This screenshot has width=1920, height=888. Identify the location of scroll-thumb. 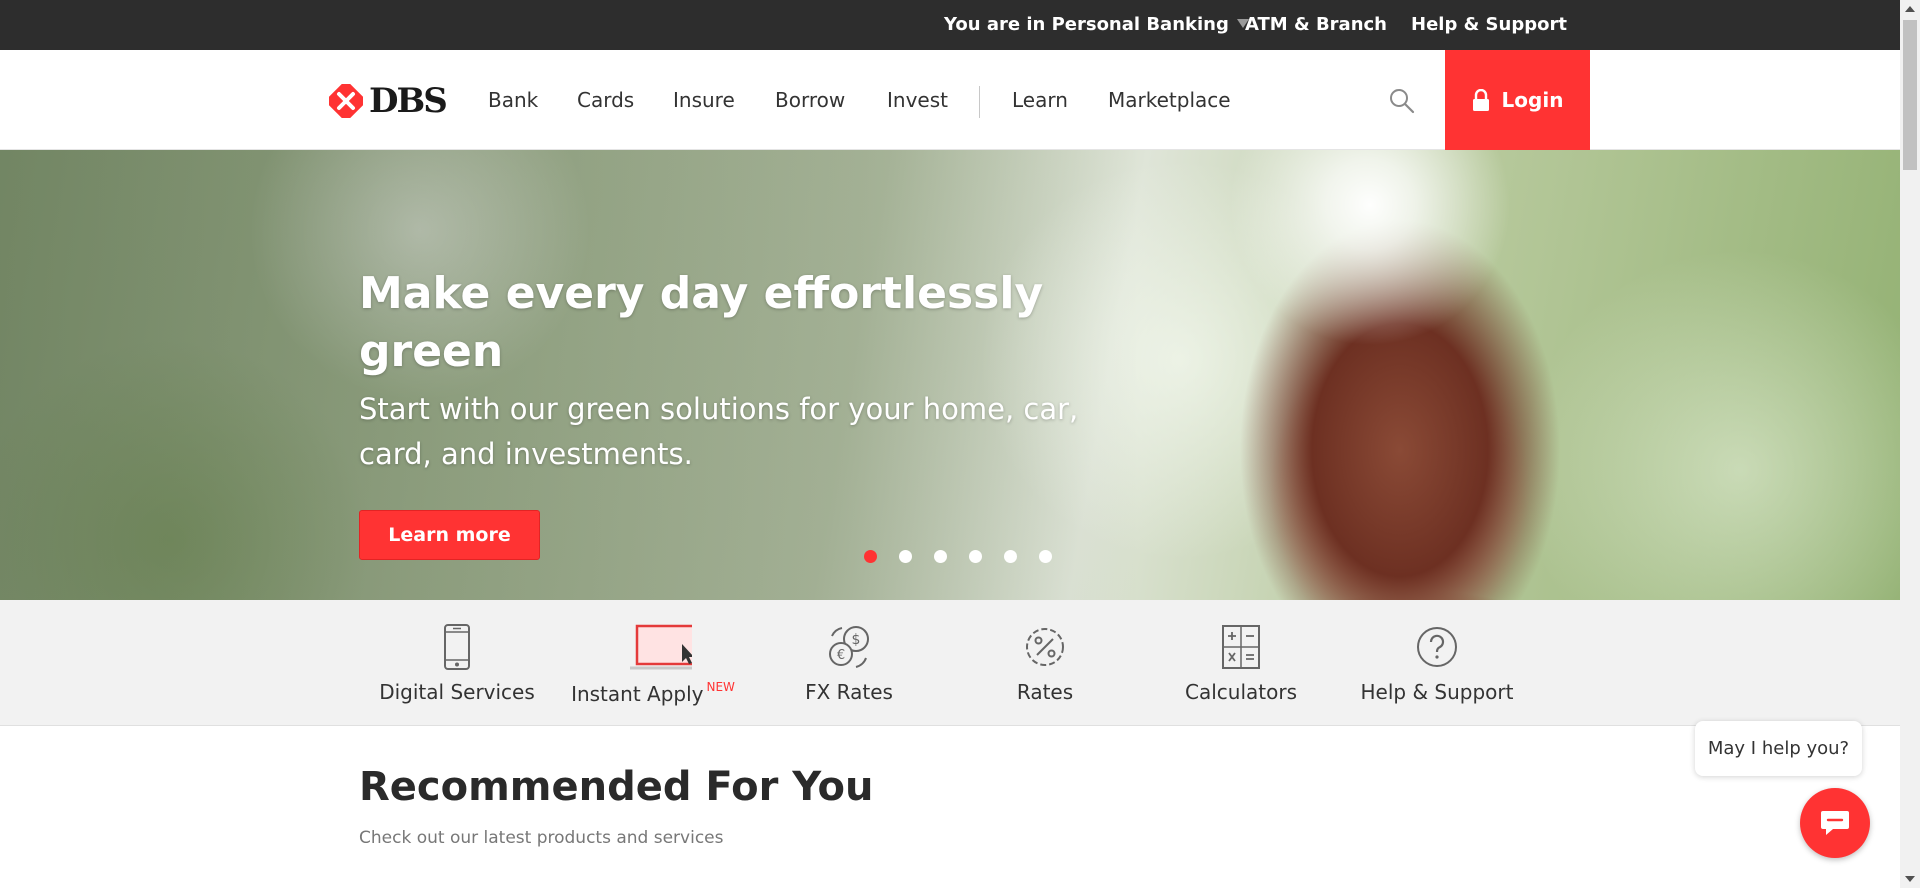
(1910, 95).